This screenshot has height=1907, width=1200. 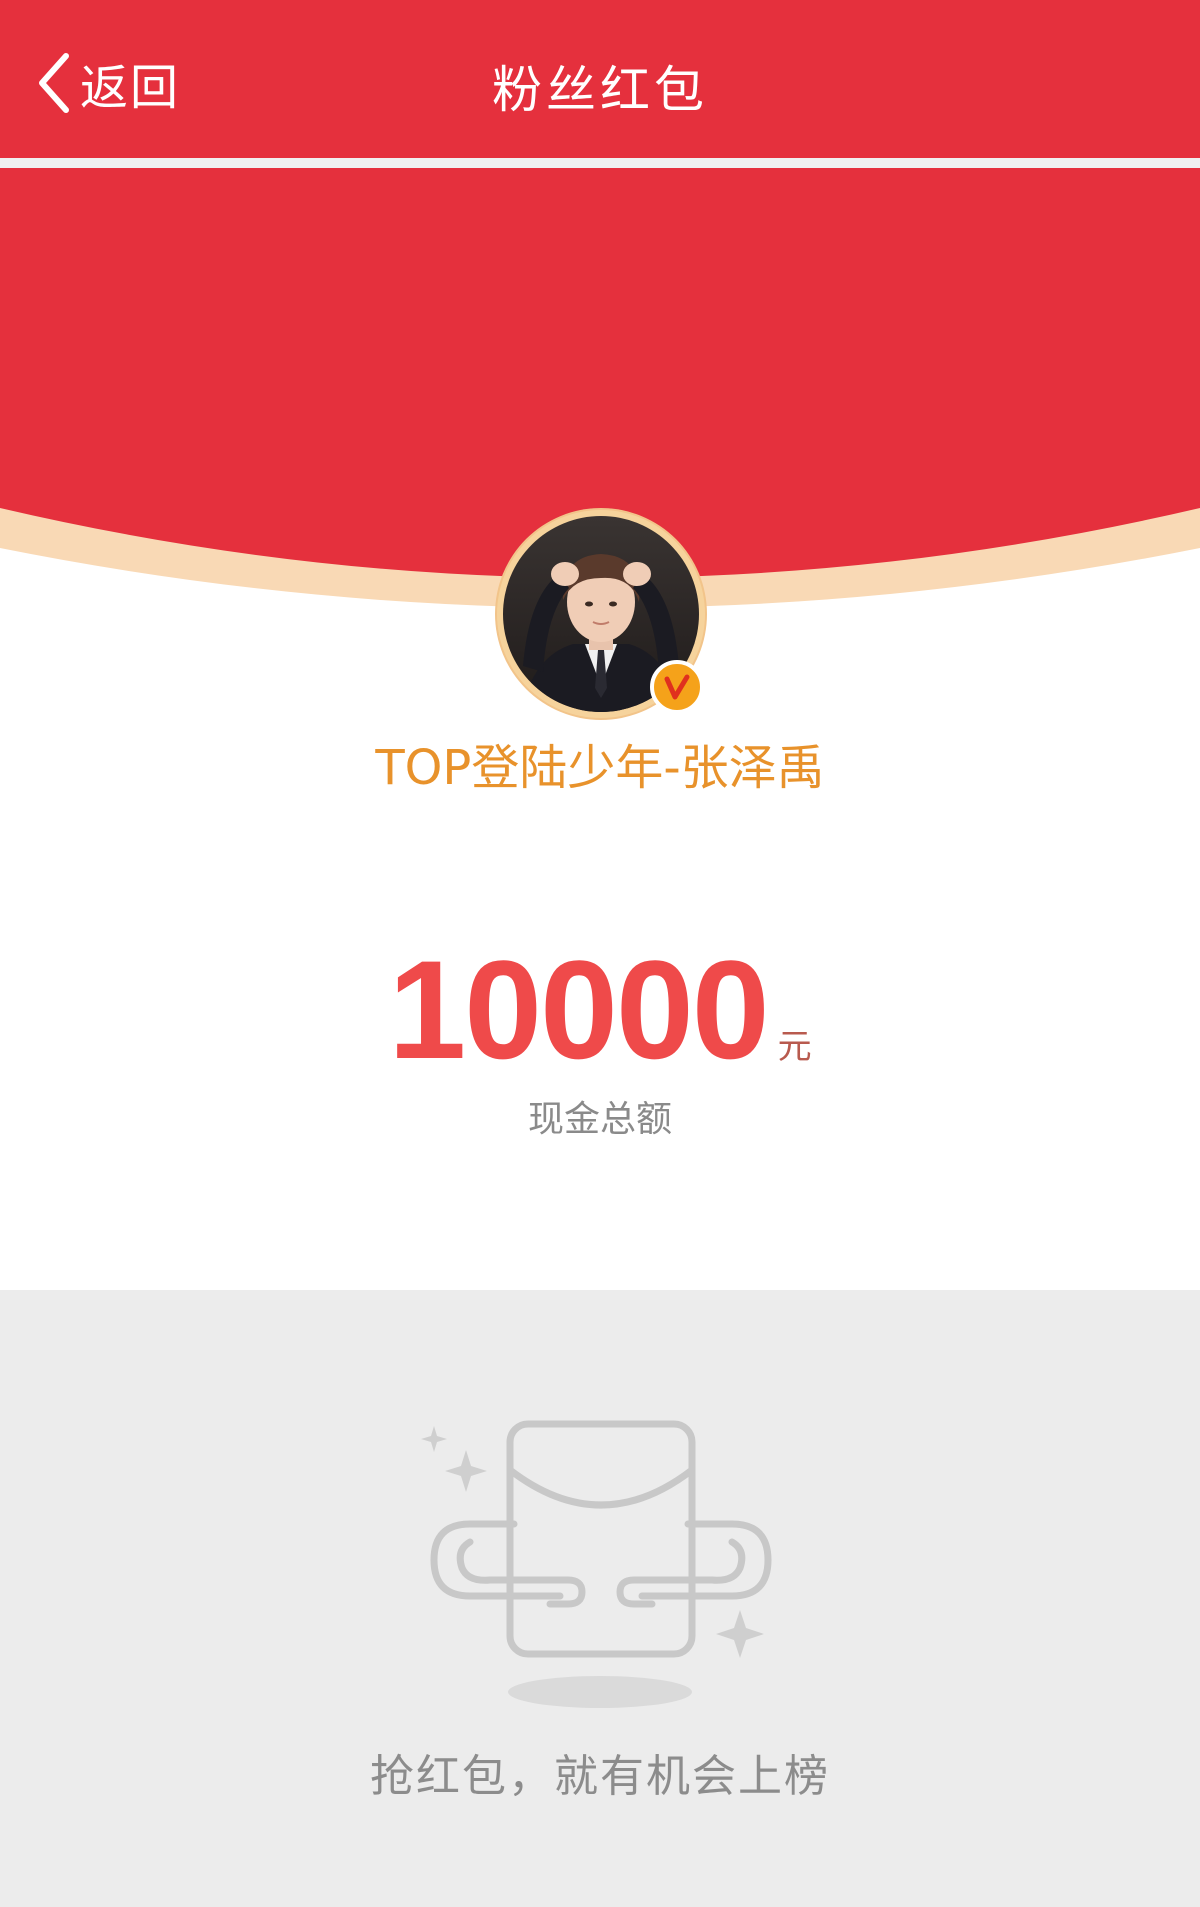 What do you see at coordinates (599, 1119) in the screenshot?
I see `amount-caption: 现金总额` at bounding box center [599, 1119].